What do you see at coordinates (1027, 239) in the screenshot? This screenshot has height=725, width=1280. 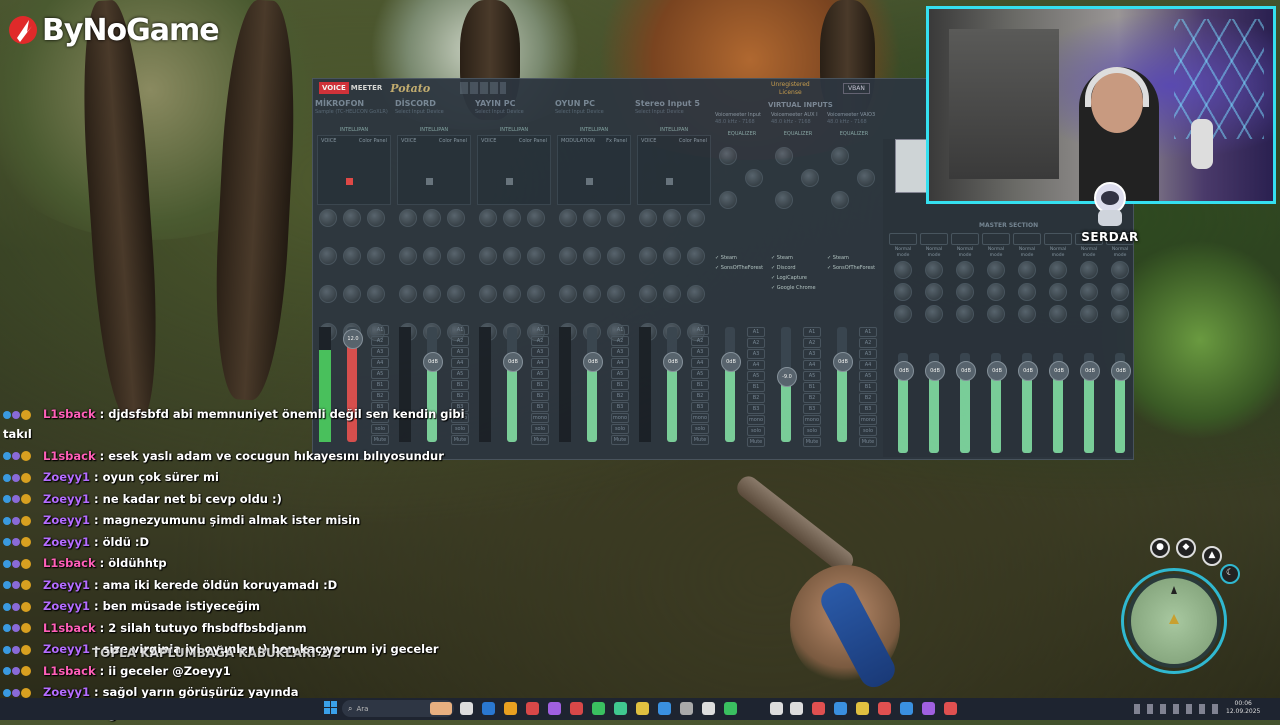 I see `master-sel-button` at bounding box center [1027, 239].